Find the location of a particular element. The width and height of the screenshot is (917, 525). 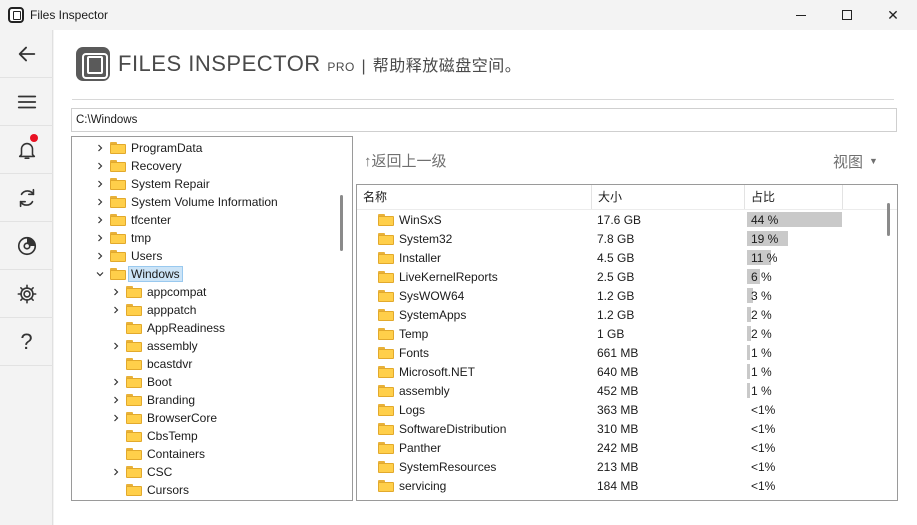

arrow-left-icon is located at coordinates (26, 53).